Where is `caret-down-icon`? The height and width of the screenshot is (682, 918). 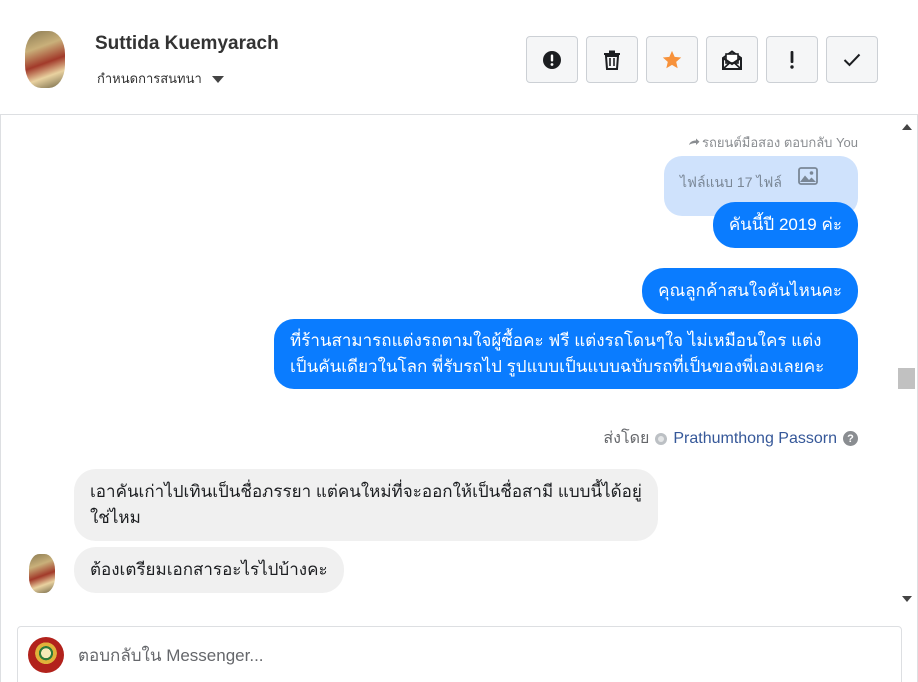
caret-down-icon is located at coordinates (217, 79).